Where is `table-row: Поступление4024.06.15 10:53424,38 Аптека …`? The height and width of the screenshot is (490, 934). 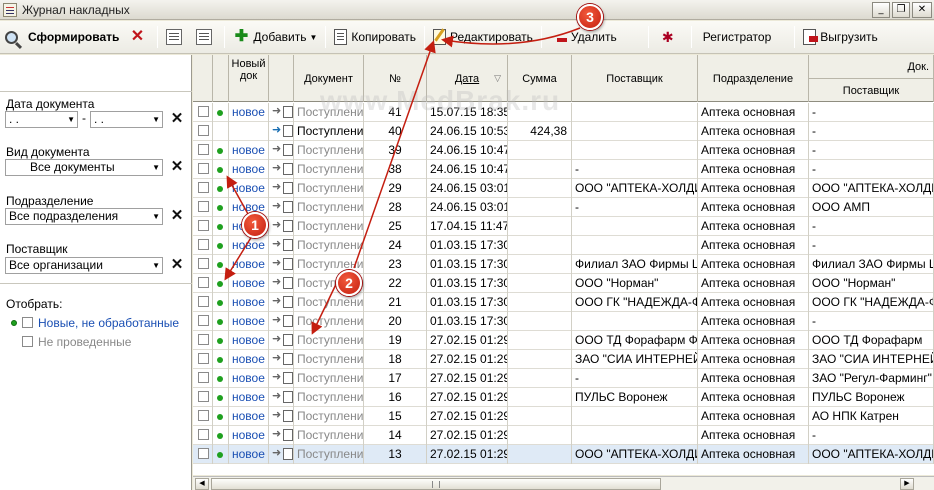 table-row: Поступление4024.06.15 10:53424,38 Аптека … is located at coordinates (563, 131).